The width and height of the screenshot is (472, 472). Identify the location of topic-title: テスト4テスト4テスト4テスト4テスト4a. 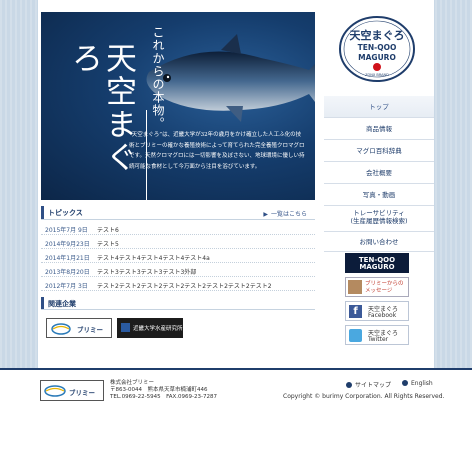
(153, 257).